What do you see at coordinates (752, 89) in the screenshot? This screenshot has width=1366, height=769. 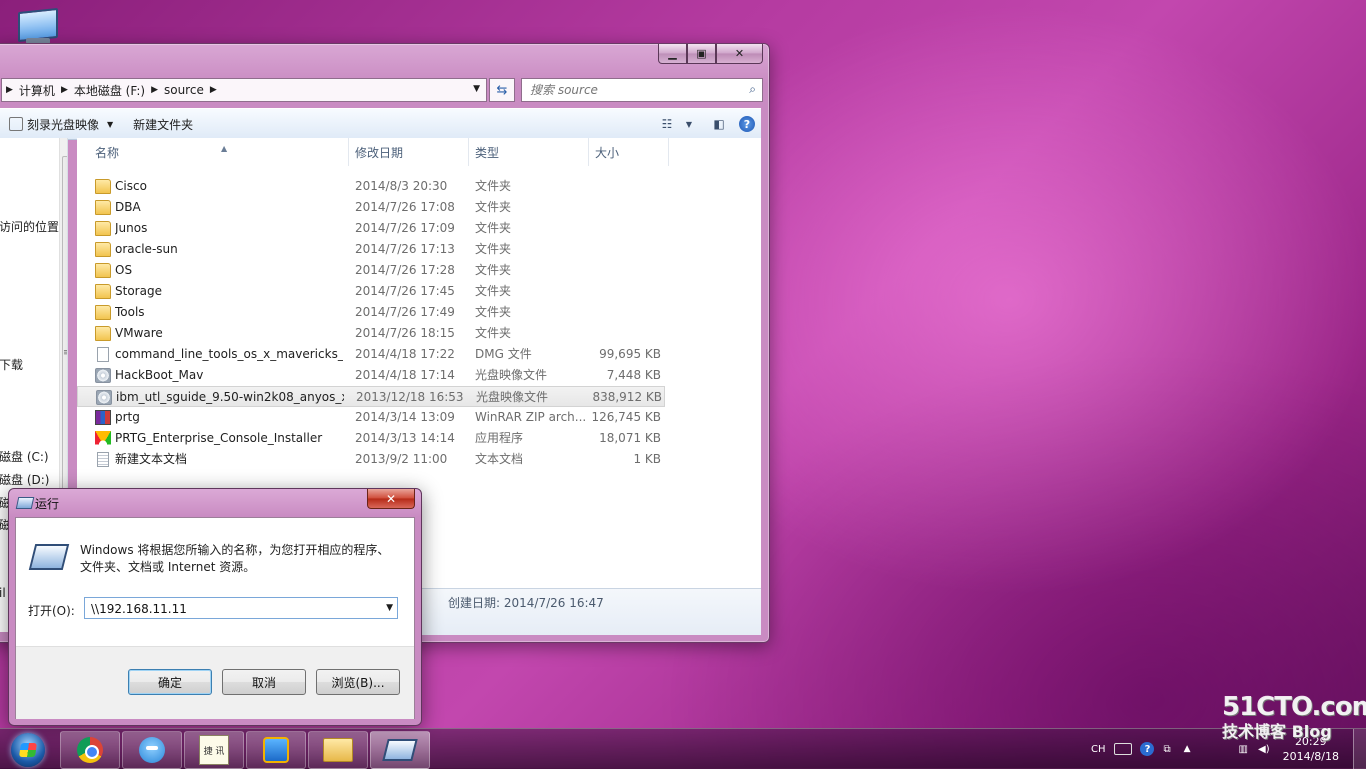 I see `search-icon: ⌕` at bounding box center [752, 89].